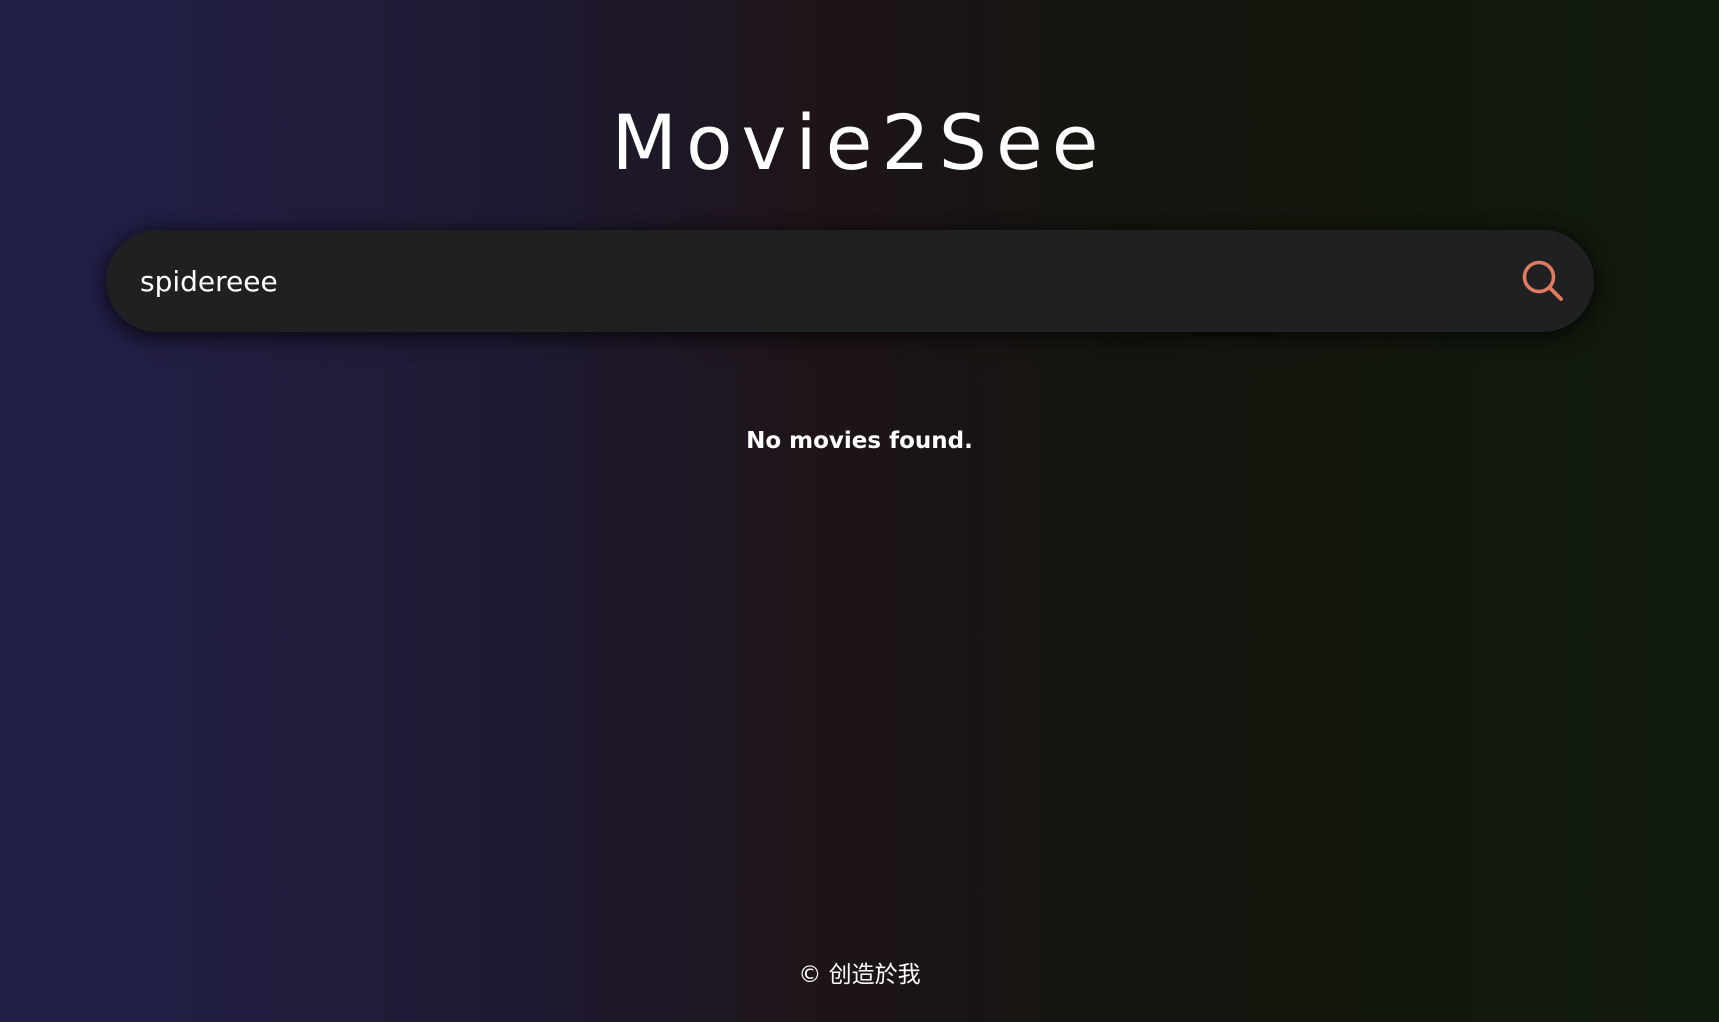  I want to click on search-icon, so click(1542, 280).